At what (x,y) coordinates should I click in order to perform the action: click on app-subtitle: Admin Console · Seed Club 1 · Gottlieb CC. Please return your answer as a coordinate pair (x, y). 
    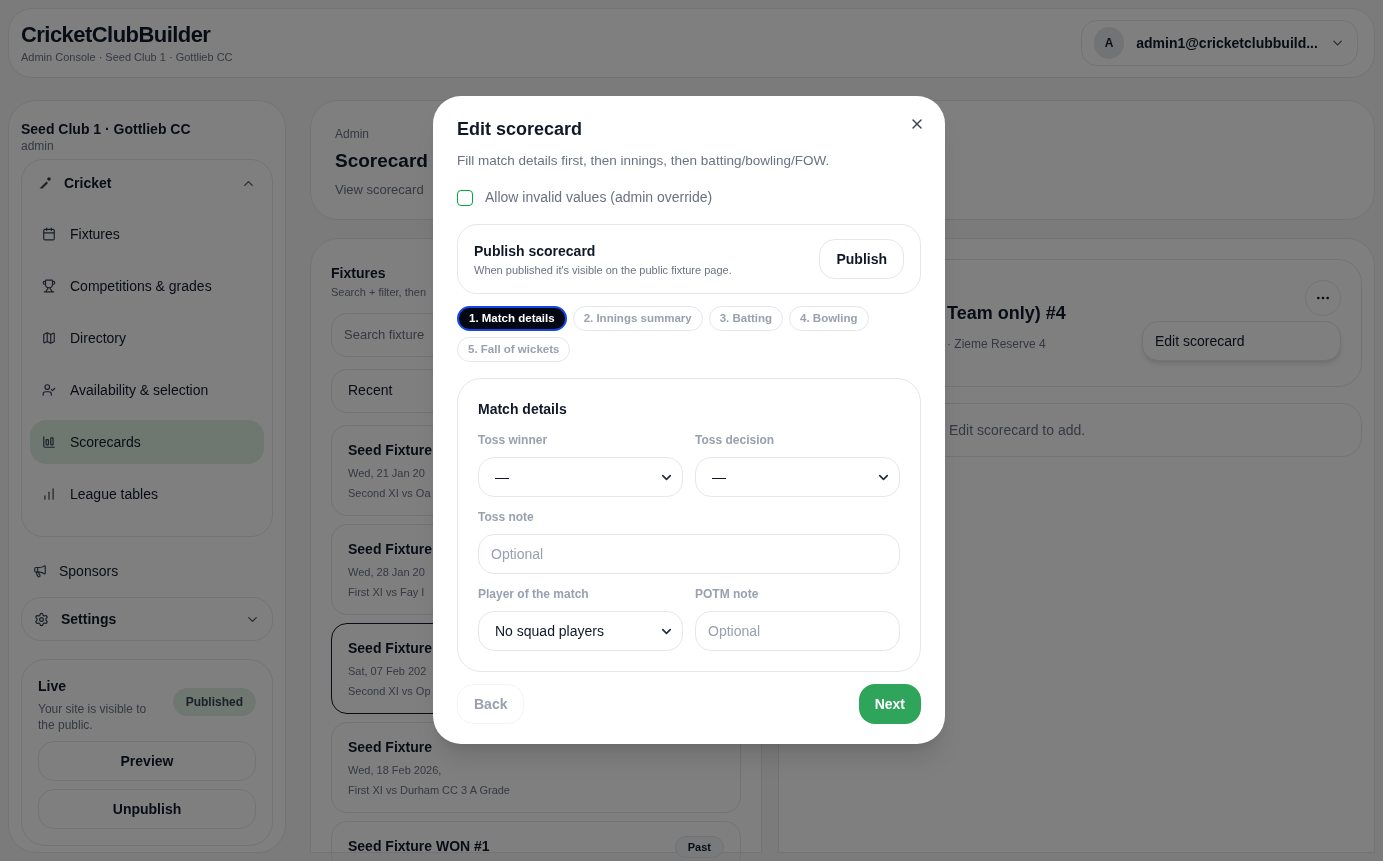
    Looking at the image, I should click on (127, 57).